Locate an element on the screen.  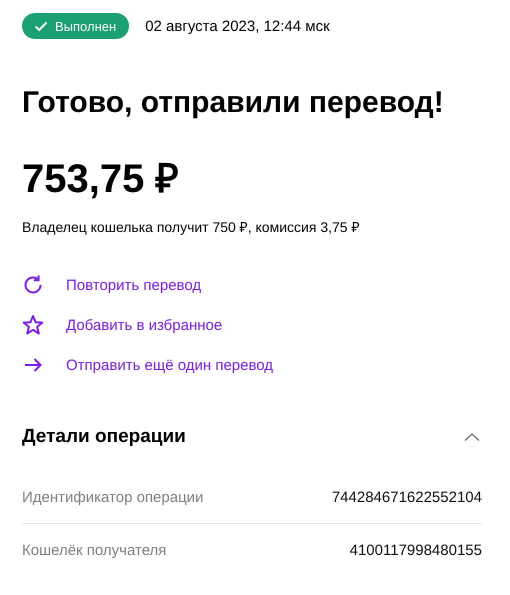
detail-value: 4100117998480155 is located at coordinates (416, 550).